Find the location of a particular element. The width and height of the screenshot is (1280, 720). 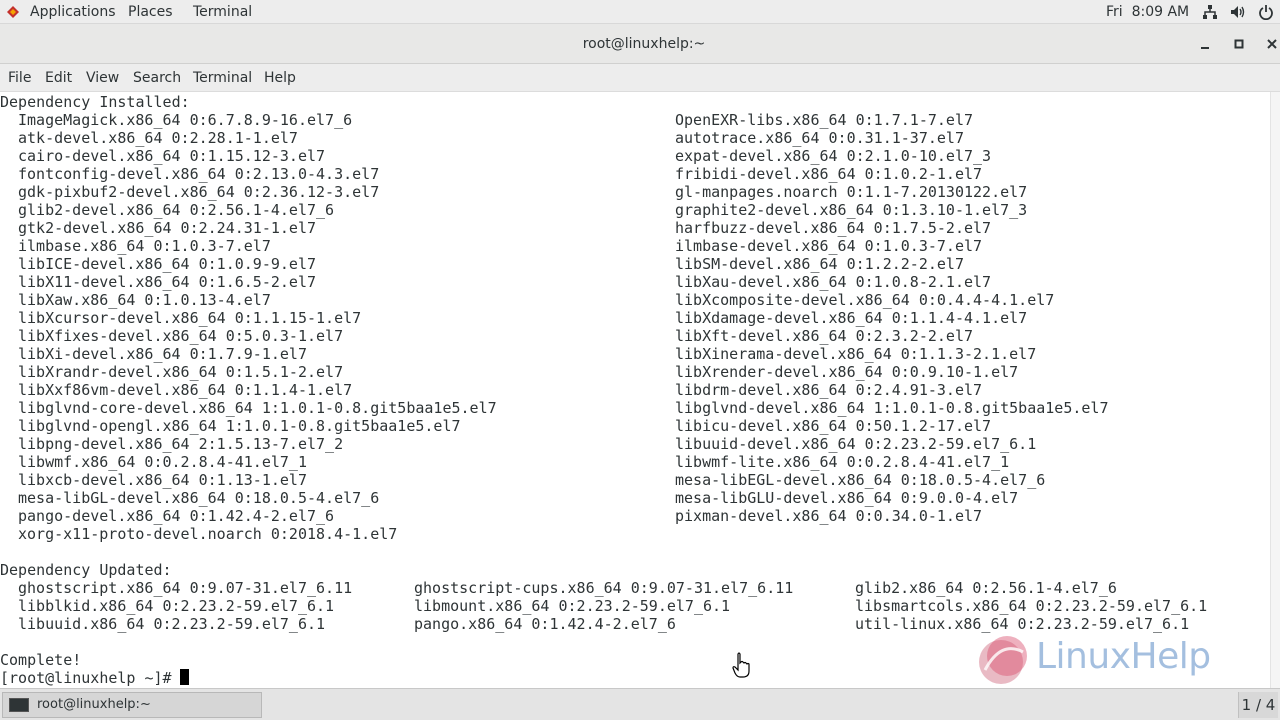

menu-terminal: Terminal is located at coordinates (222, 78).